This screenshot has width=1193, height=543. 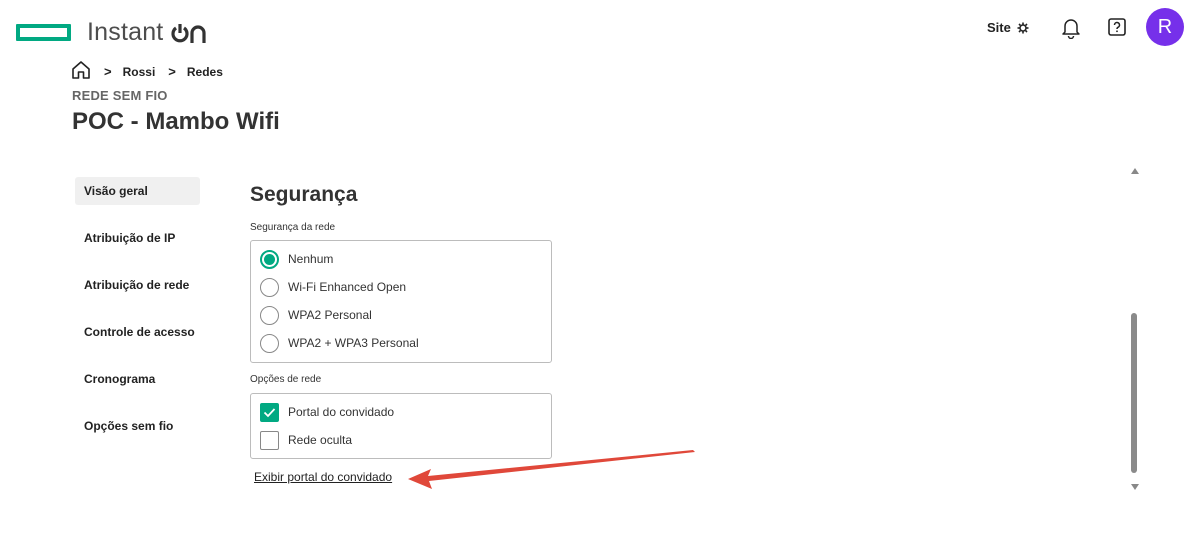 I want to click on breadcrumb-redes: Redes, so click(x=205, y=72).